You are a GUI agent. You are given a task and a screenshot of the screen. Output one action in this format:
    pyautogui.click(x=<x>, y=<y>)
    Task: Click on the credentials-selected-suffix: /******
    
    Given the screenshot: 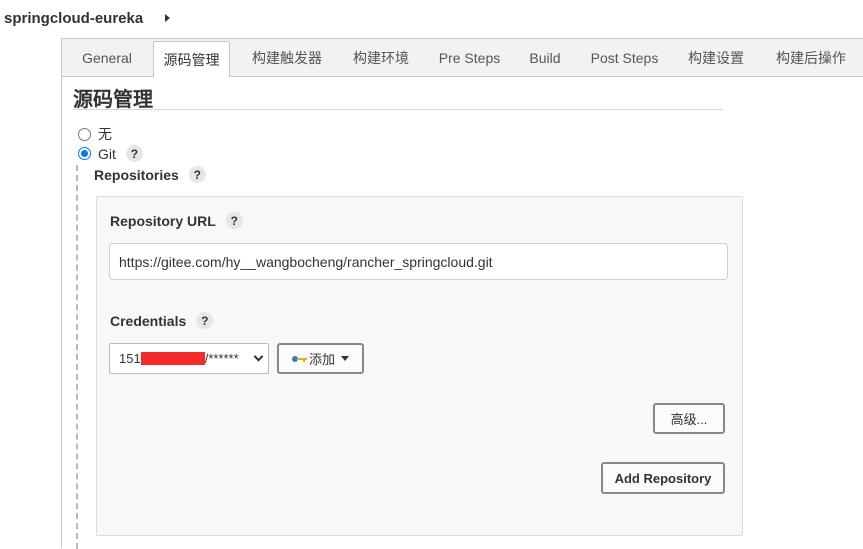 What is the action you would take?
    pyautogui.click(x=221, y=358)
    